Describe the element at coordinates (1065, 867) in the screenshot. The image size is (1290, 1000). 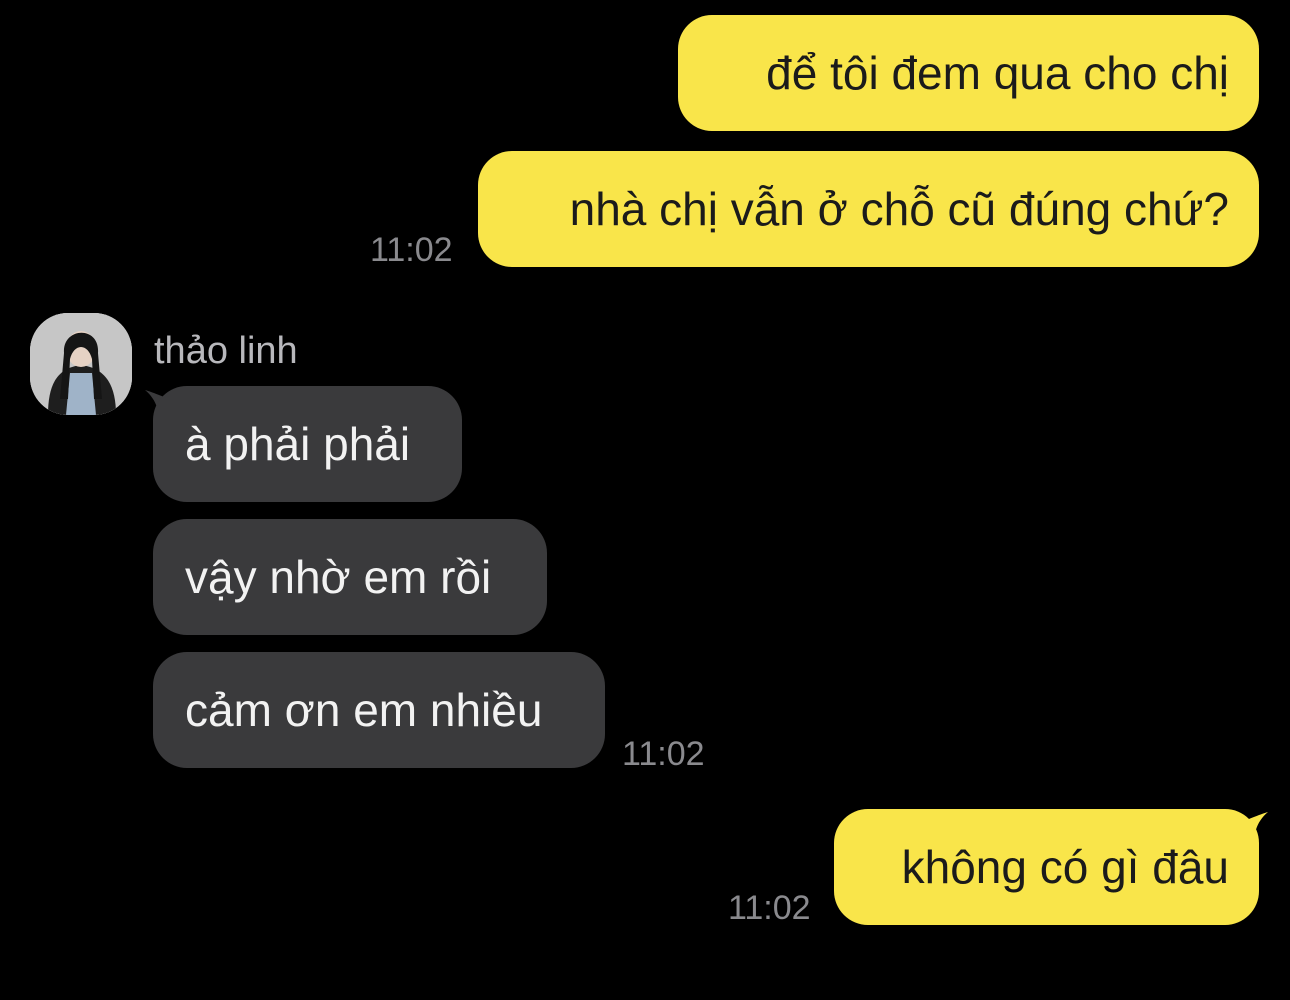
I see `message-text: không có gì đâu` at that location.